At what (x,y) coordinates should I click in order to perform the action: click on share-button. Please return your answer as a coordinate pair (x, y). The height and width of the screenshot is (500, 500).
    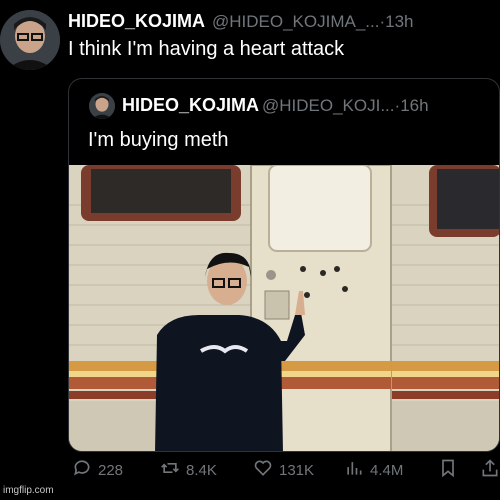
    Looking at the image, I should click on (490, 470).